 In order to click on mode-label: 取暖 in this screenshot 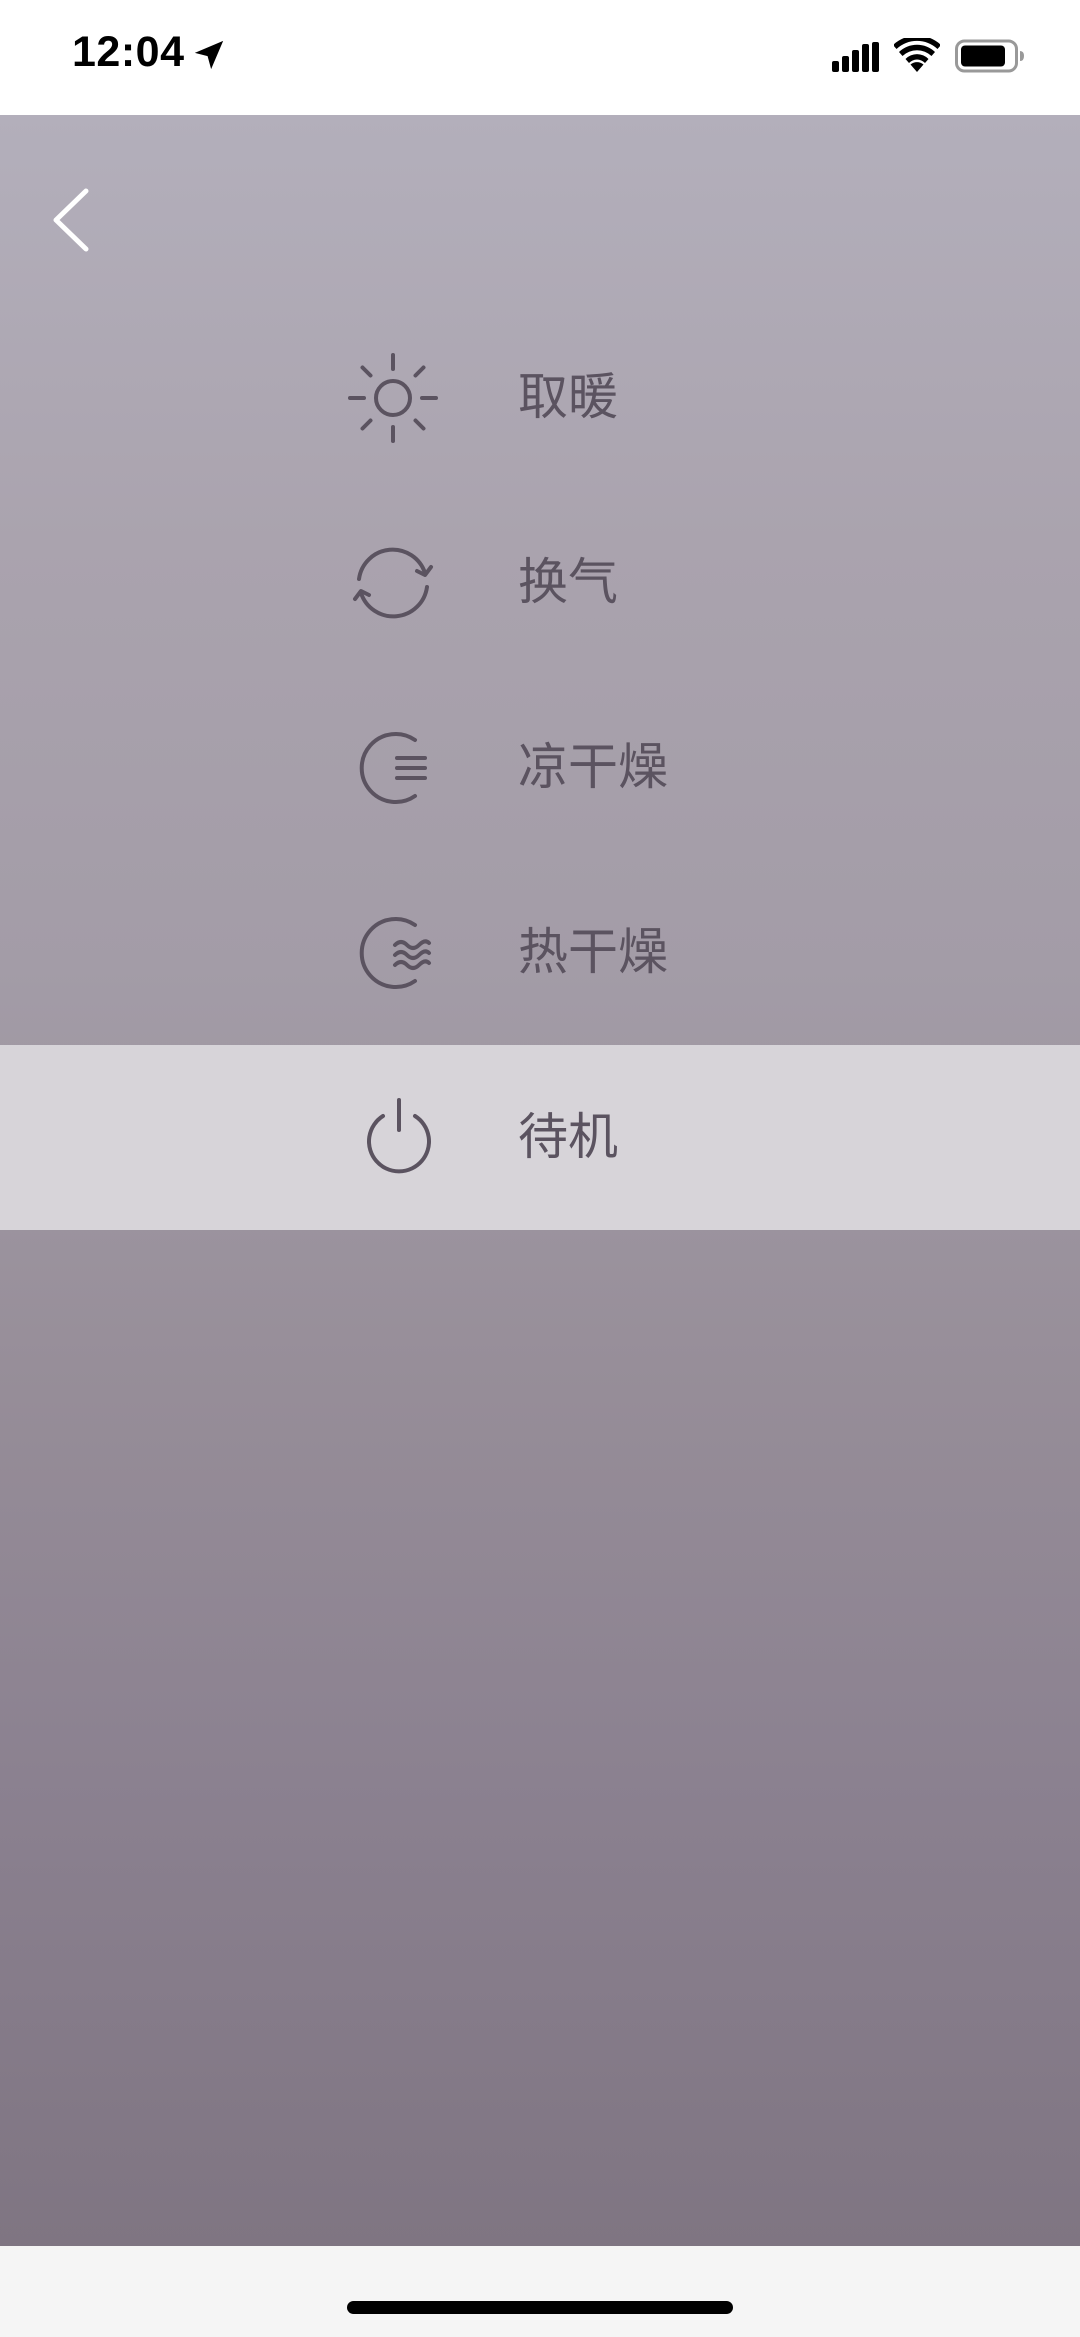, I will do `click(568, 397)`.